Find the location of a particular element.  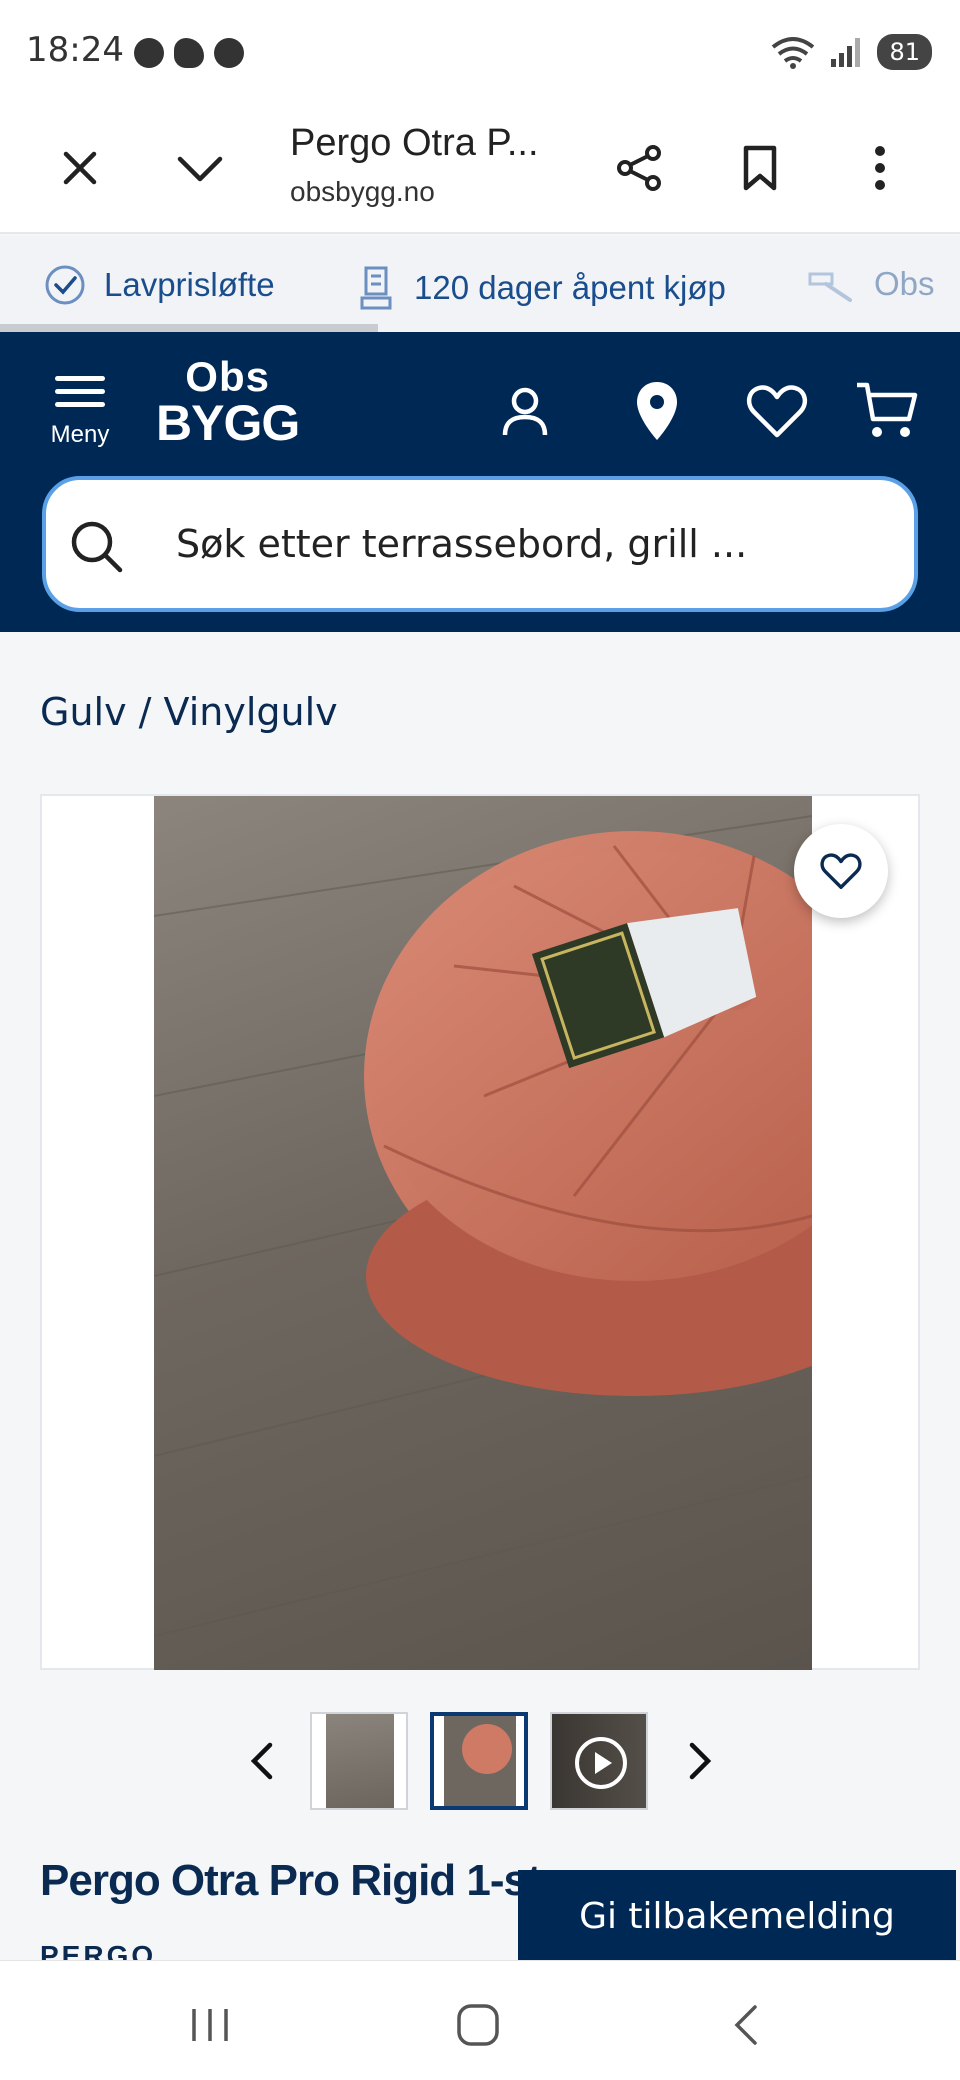

promo-item-open-purchase: 120 dager åpent kjøp is located at coordinates (541, 288).